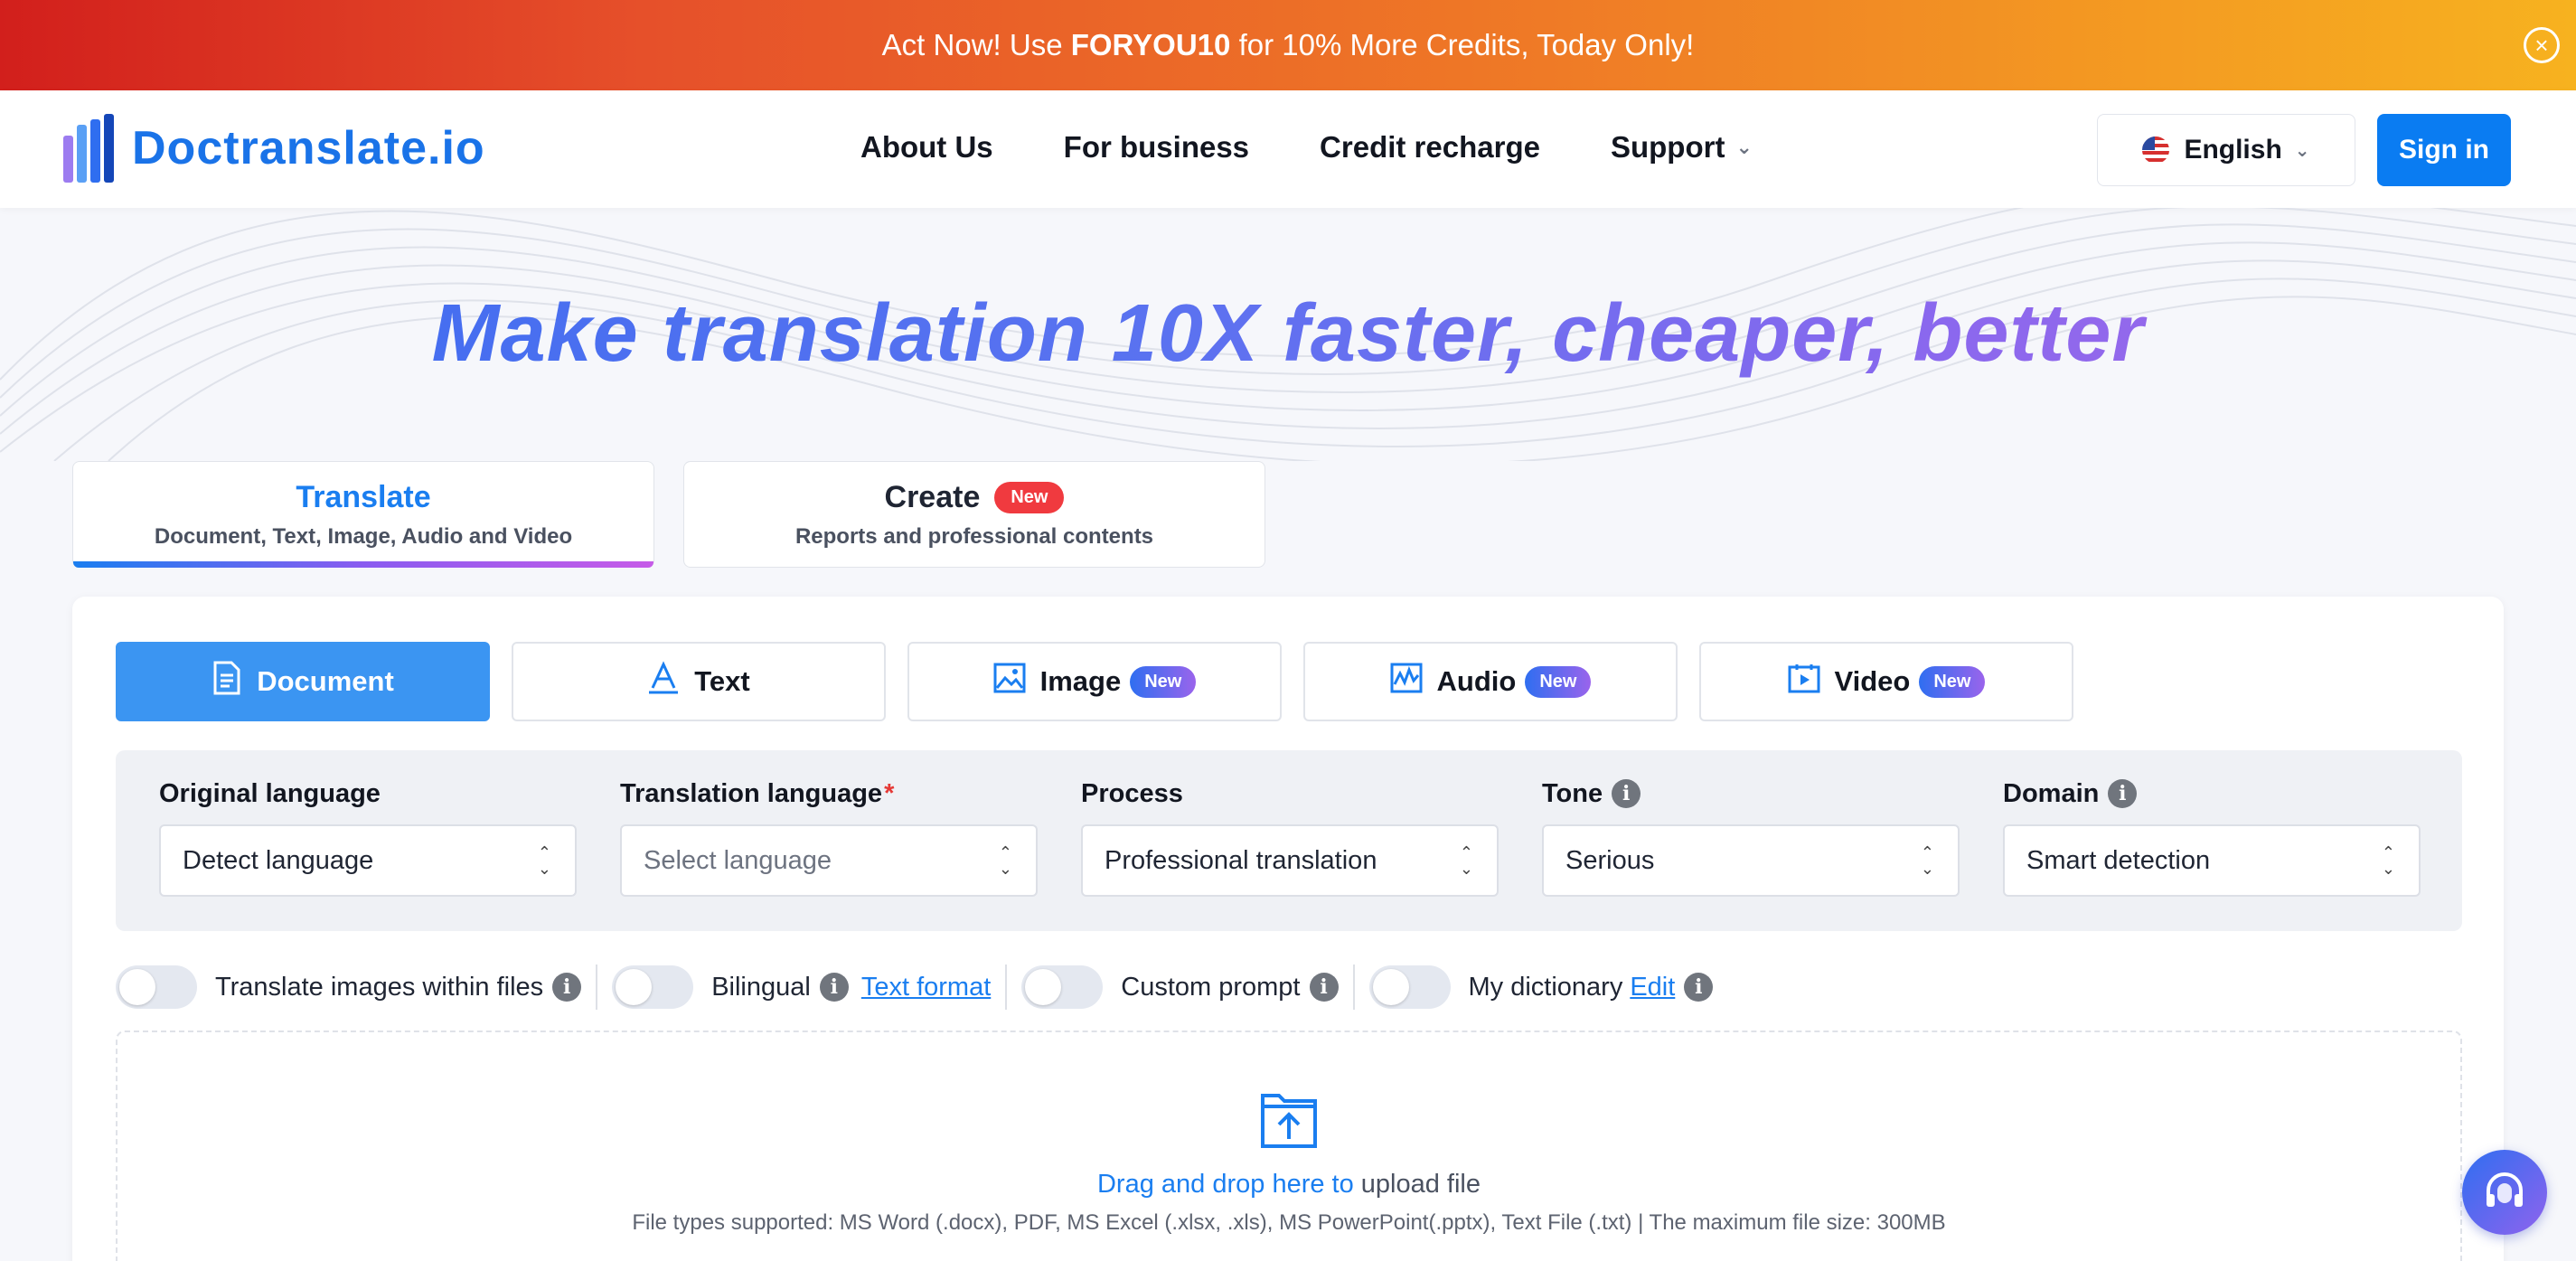 The image size is (2576, 1261). I want to click on domain-label-row: Domain i, so click(2212, 793).